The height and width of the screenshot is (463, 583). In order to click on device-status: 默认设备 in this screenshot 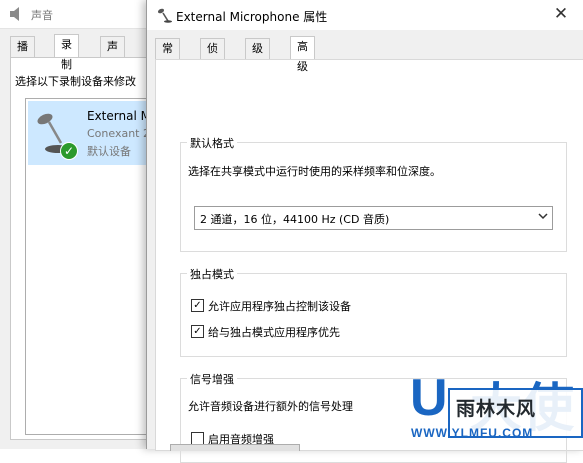, I will do `click(109, 151)`.